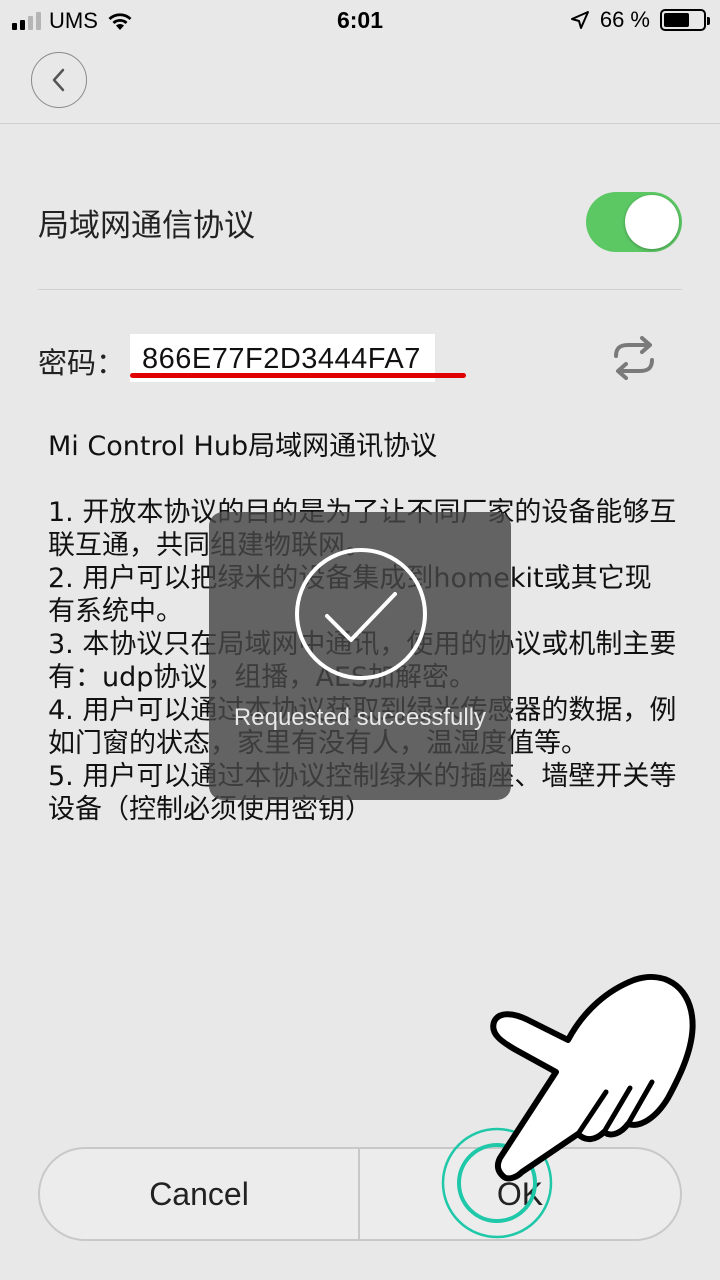  Describe the element at coordinates (360, 20) in the screenshot. I see `status-bar: UMS 6:01 66 %` at that location.